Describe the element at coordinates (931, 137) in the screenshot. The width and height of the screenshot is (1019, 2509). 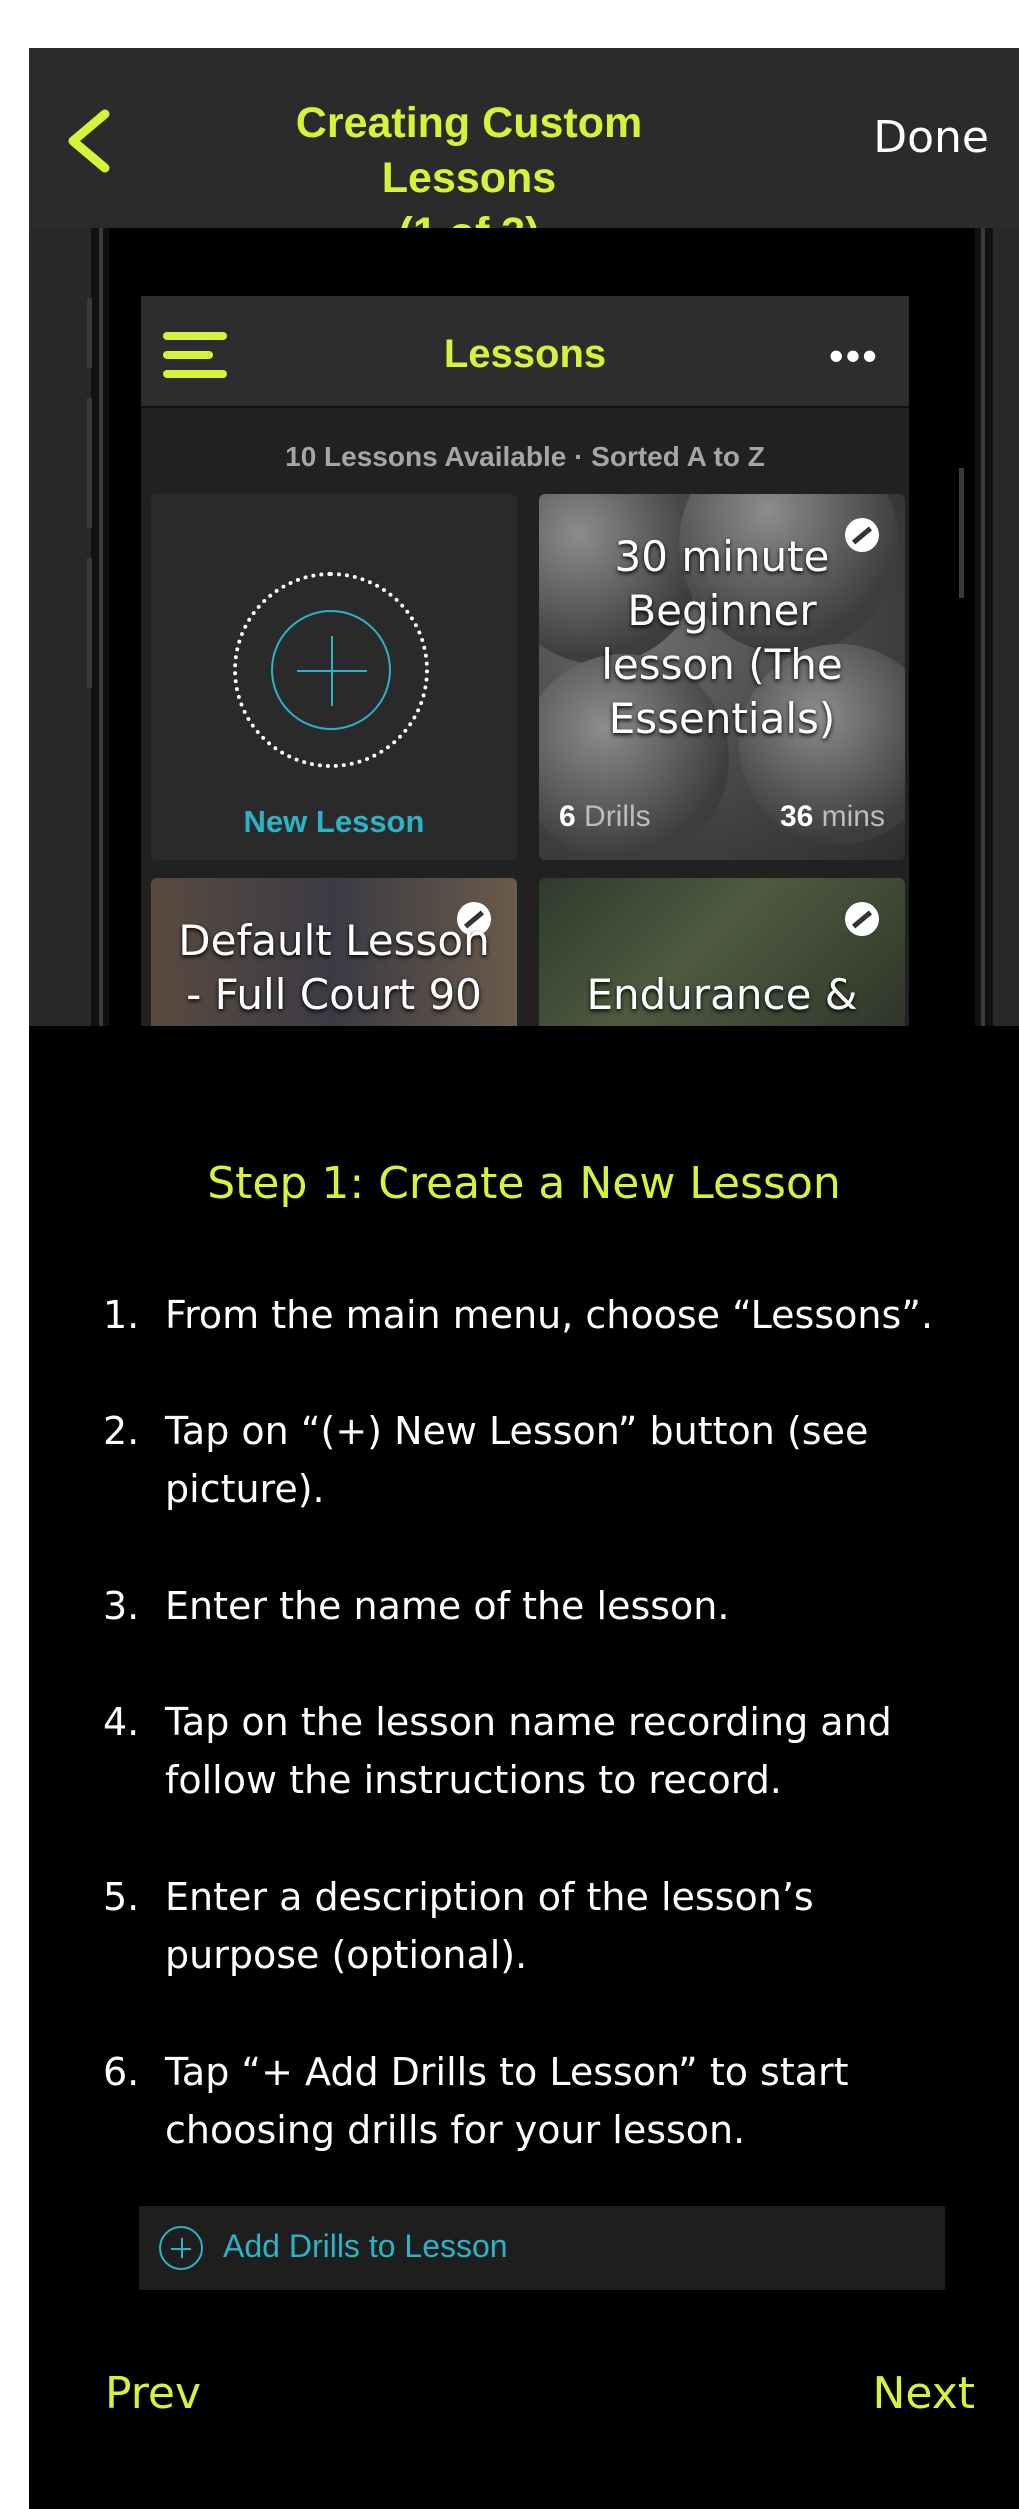
I see `done-button: Done` at that location.